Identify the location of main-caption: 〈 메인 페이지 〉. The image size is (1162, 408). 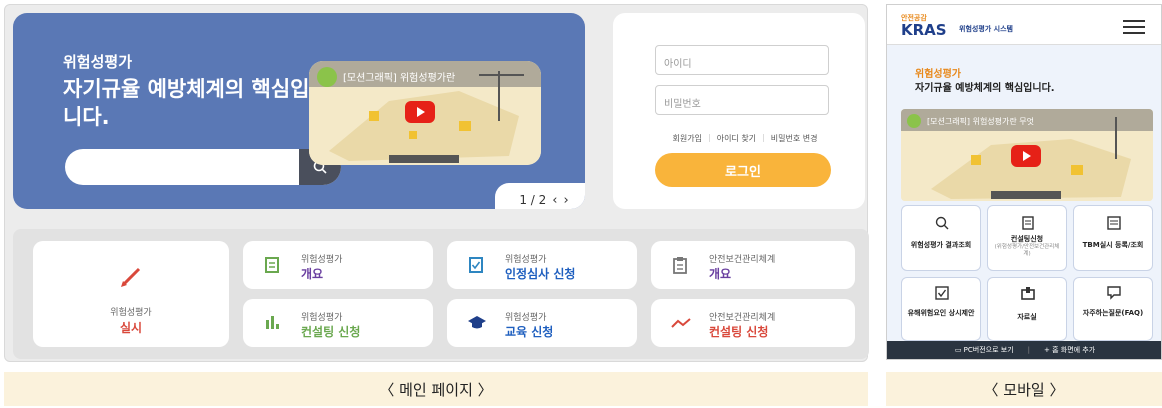
(436, 389).